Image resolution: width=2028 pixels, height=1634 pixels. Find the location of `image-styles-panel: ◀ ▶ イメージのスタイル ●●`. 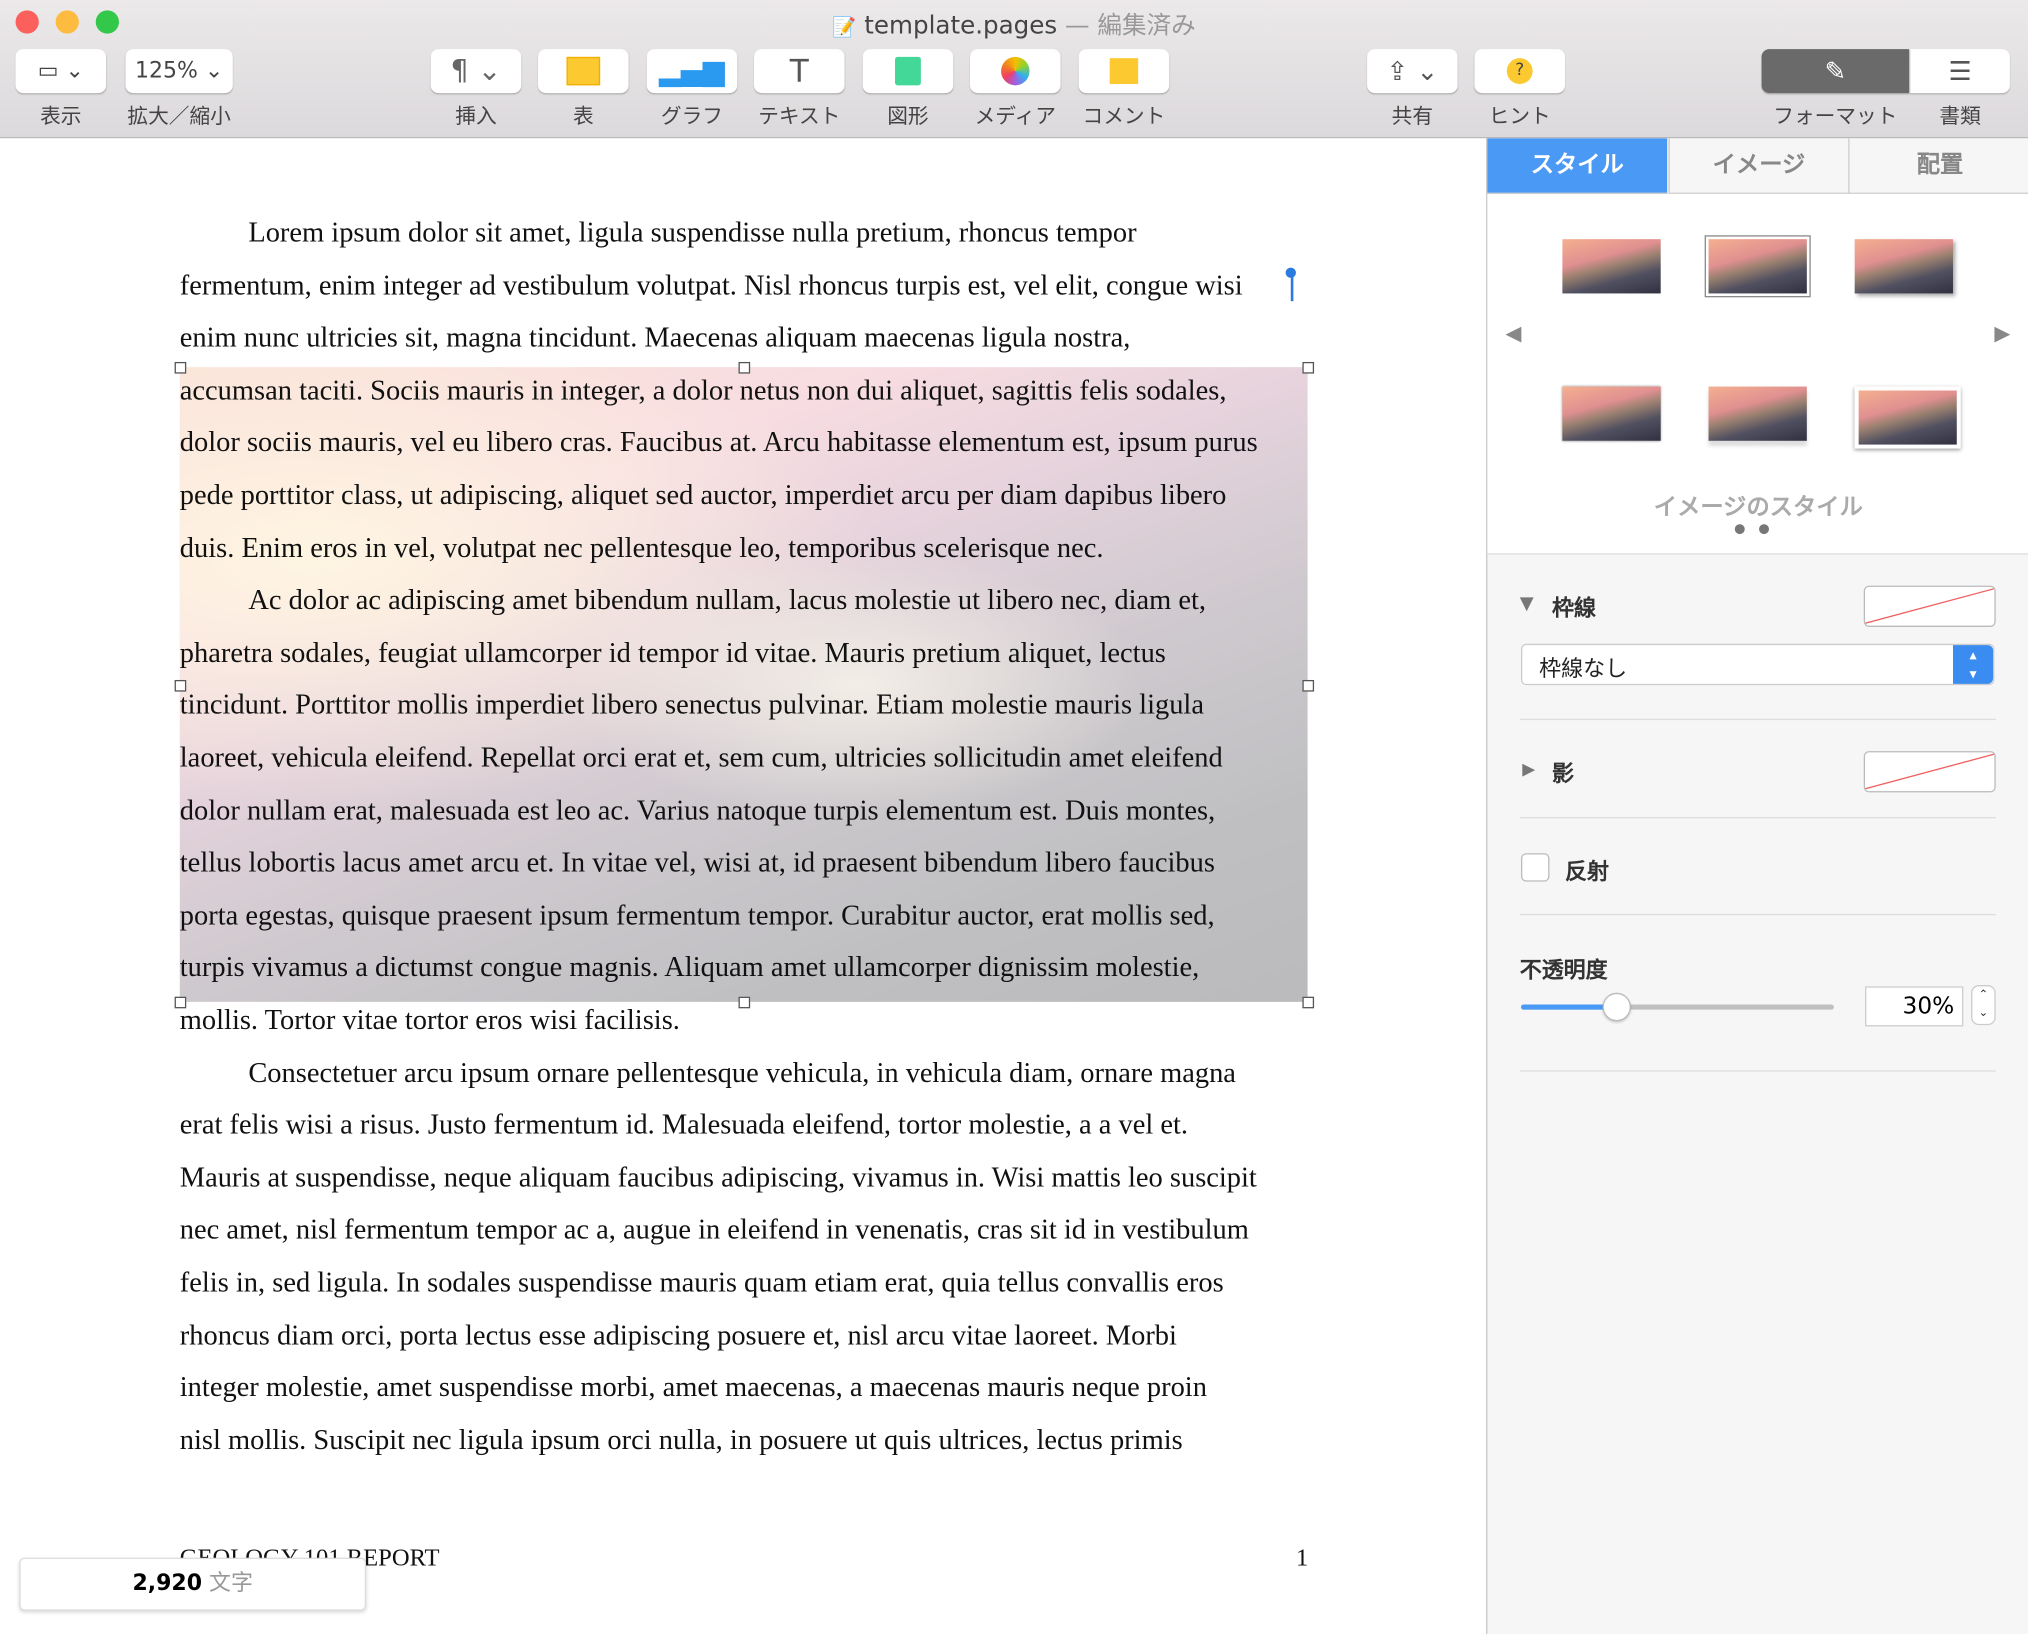

image-styles-panel: ◀ ▶ イメージのスタイル ●● is located at coordinates (1757, 374).